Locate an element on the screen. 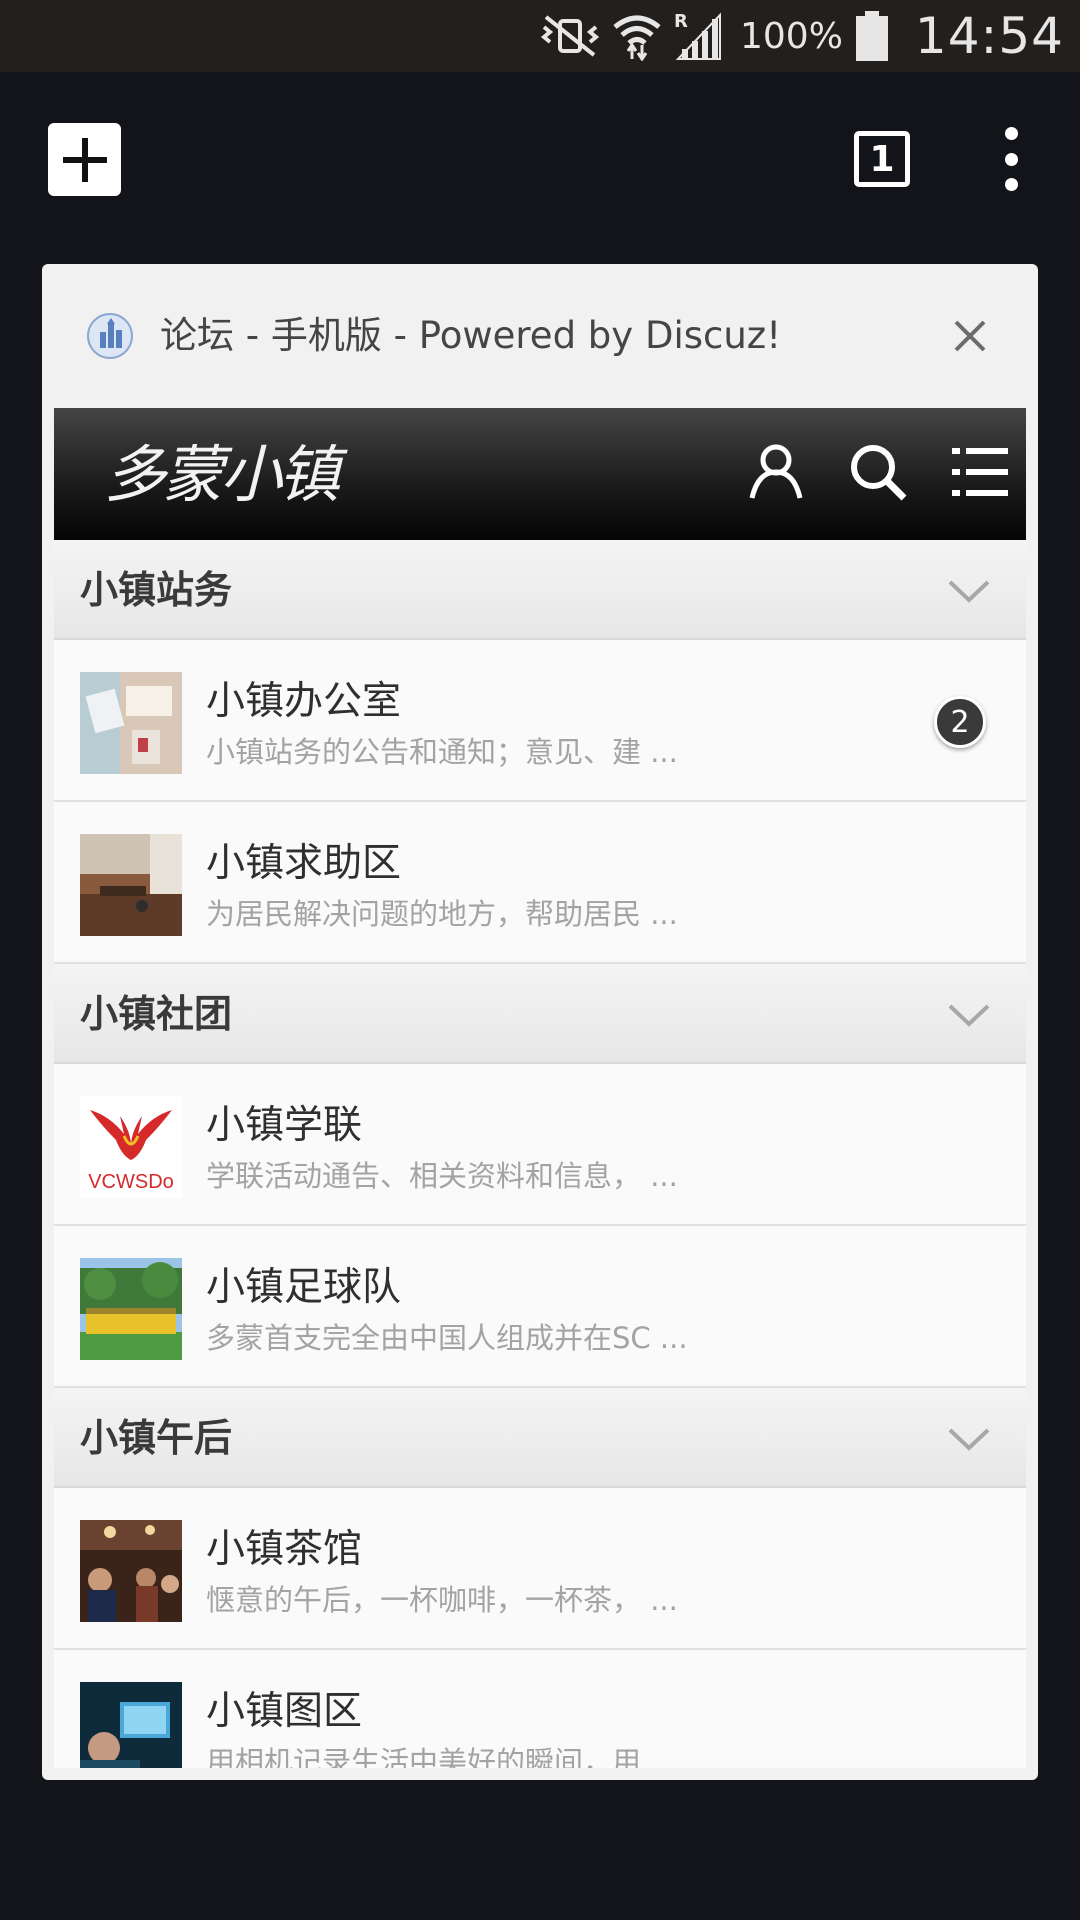 The height and width of the screenshot is (1920, 1080). site-logo: 多蒙小镇 is located at coordinates (222, 475).